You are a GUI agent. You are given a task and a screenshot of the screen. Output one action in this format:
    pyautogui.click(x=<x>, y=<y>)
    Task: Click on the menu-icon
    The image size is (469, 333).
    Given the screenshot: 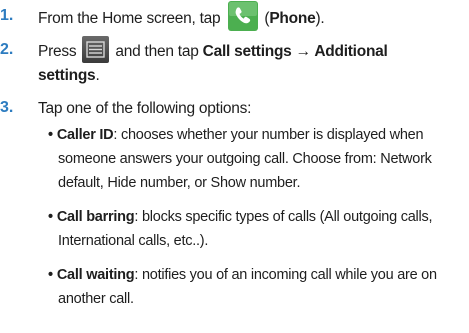 What is the action you would take?
    pyautogui.click(x=96, y=49)
    